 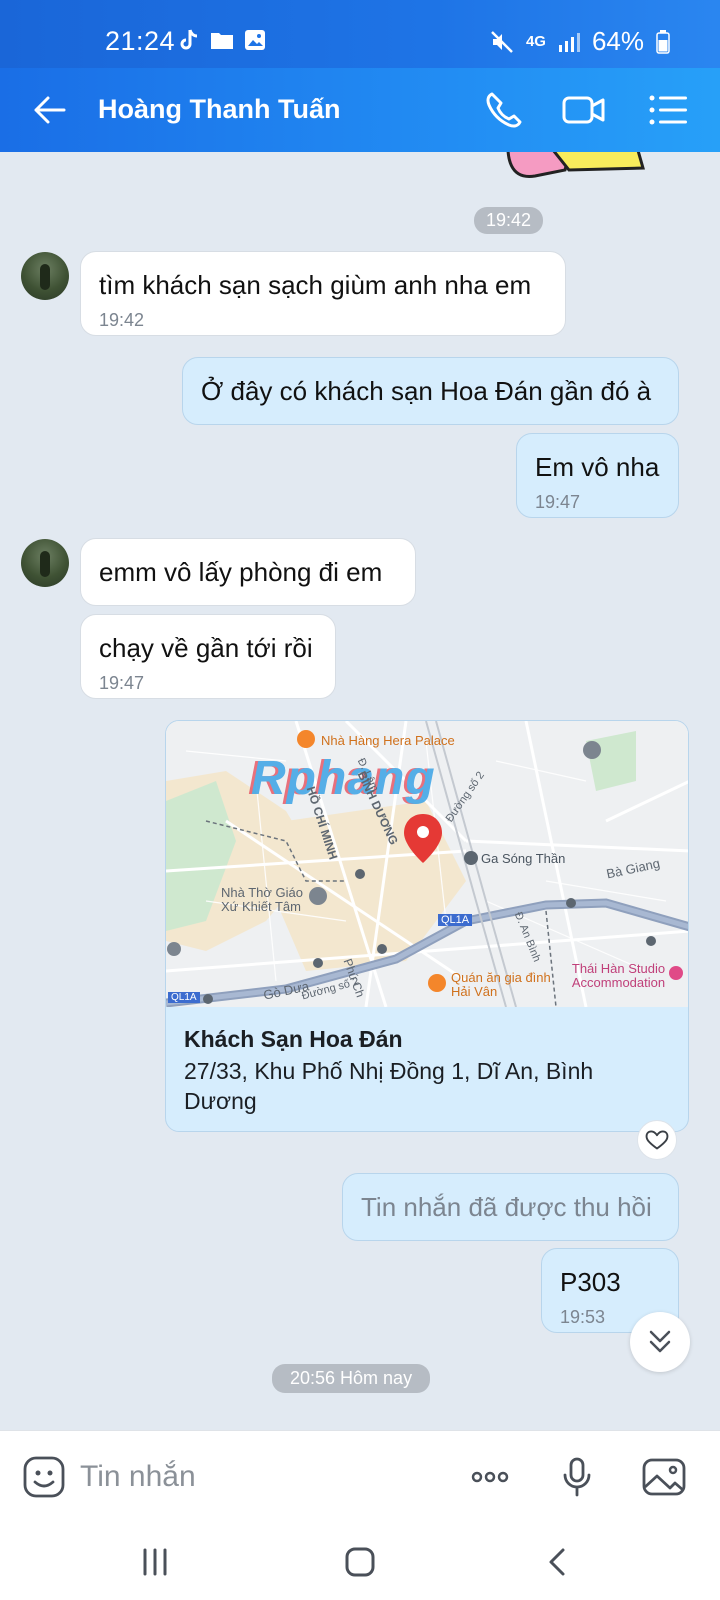 I want to click on contact-name: Hoàng Thanh Tuấn, so click(x=219, y=109).